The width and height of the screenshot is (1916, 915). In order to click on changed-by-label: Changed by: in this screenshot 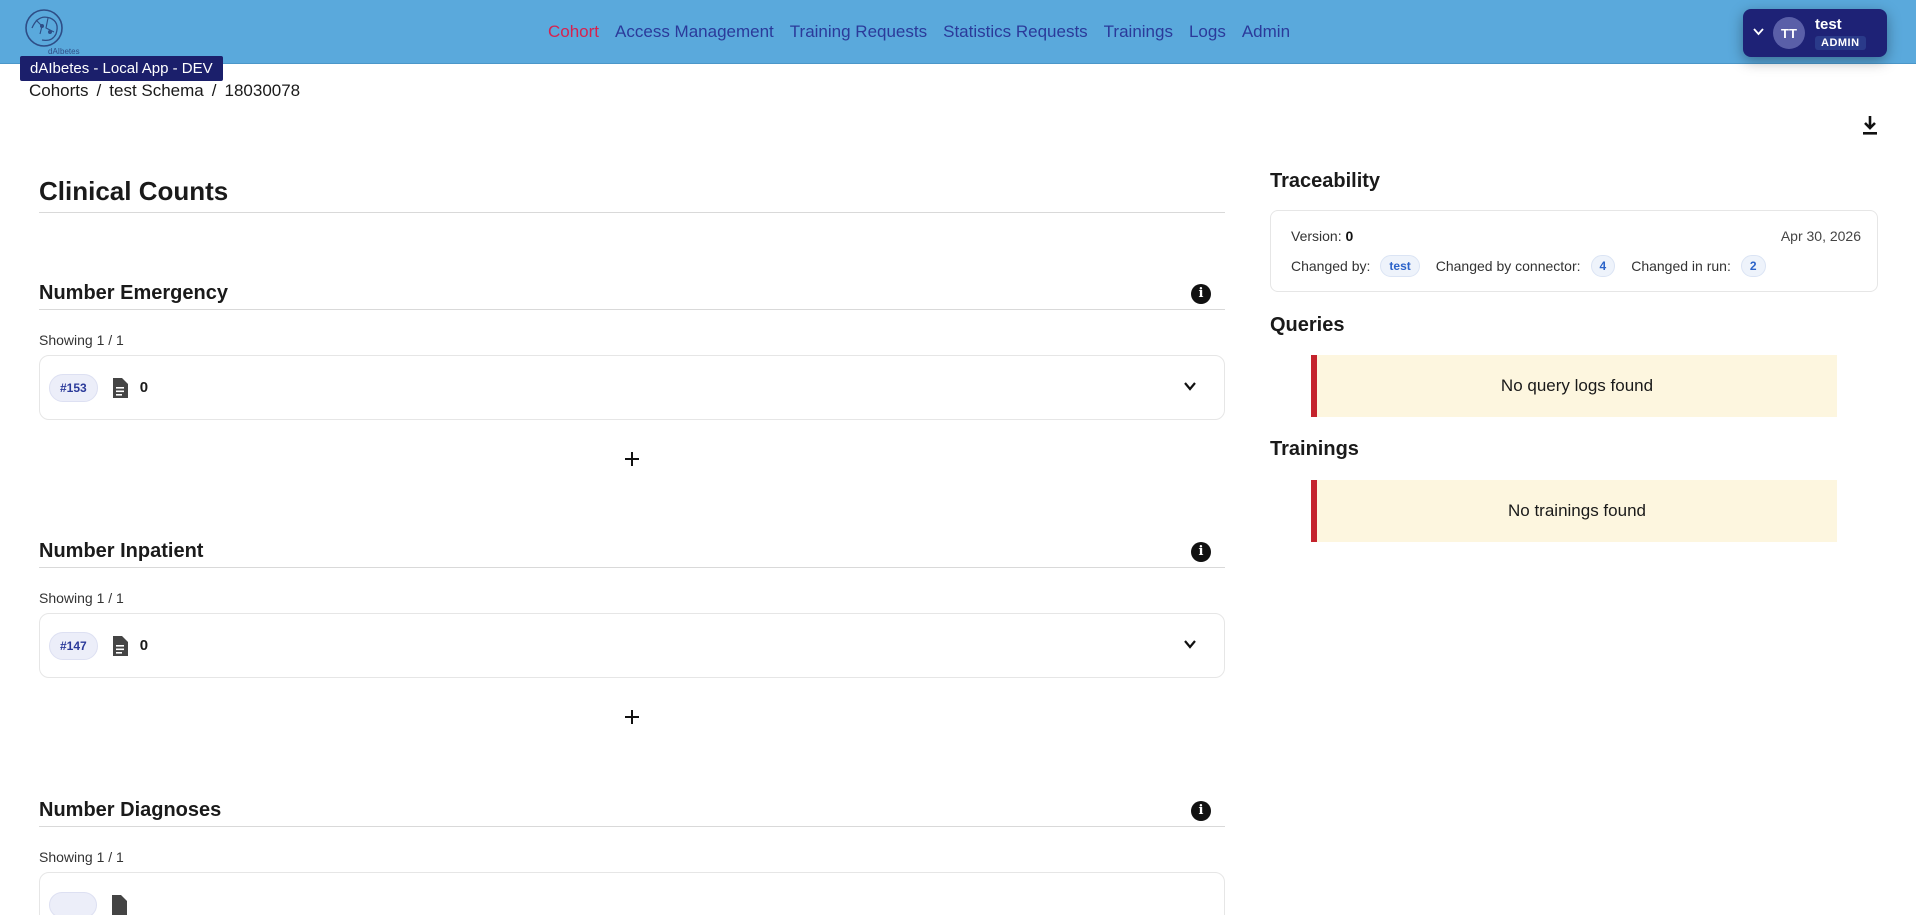, I will do `click(1331, 266)`.